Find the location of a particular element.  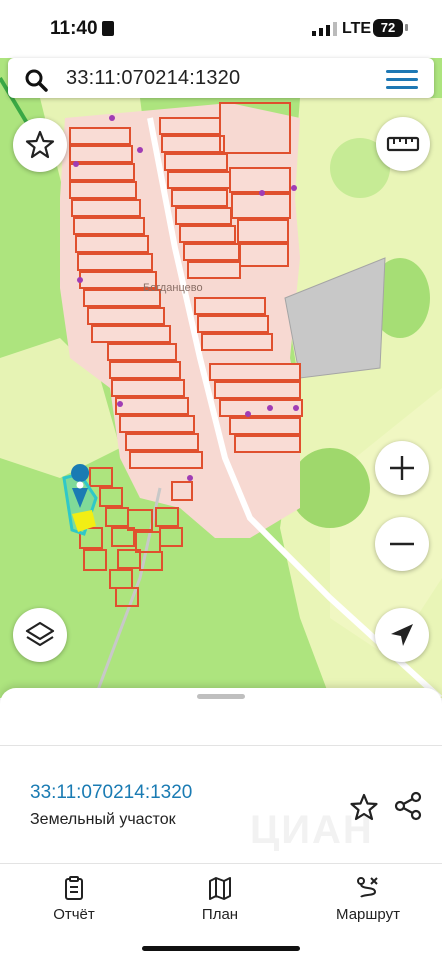

zoom-out-icon is located at coordinates (402, 544).